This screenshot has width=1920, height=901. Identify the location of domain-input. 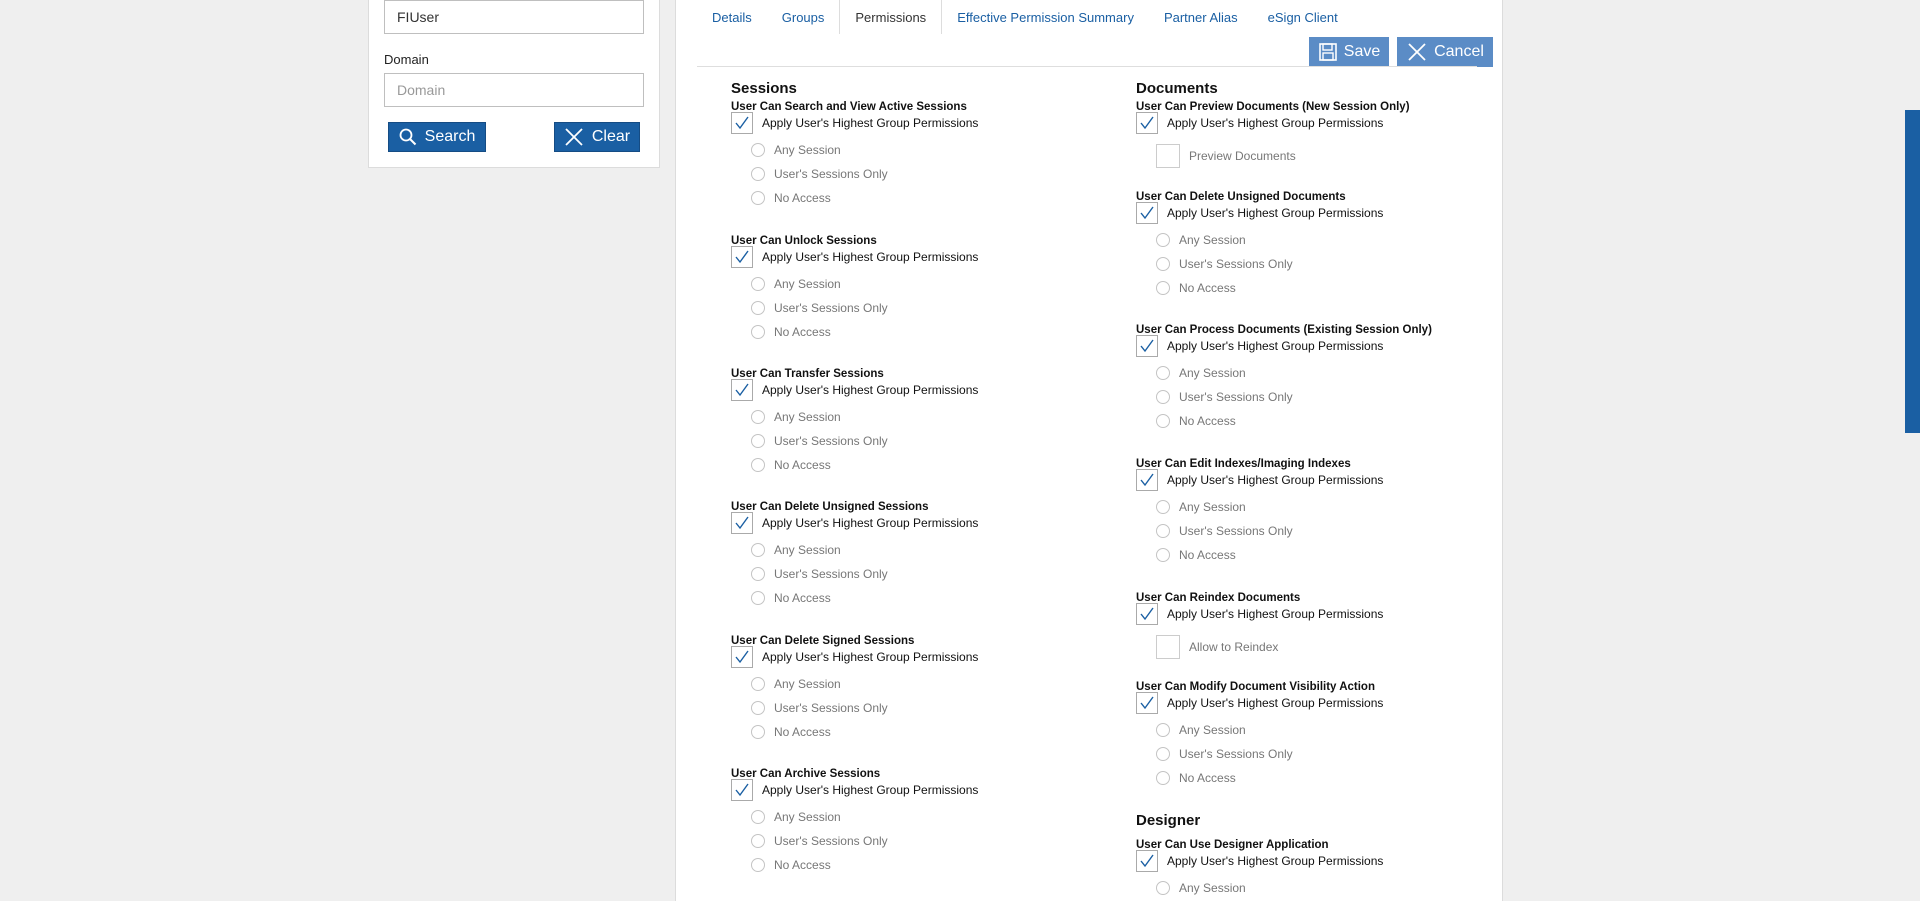
(514, 90).